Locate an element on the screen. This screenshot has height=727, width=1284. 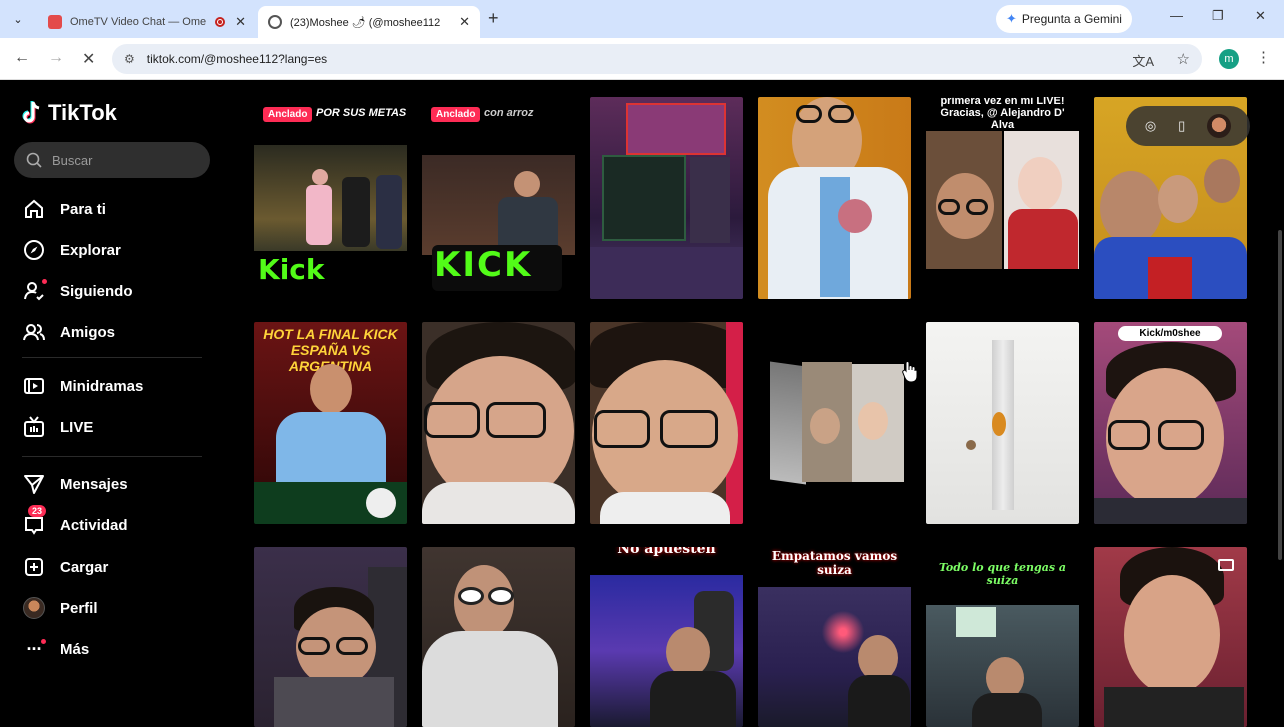
live-icon is located at coordinates (34, 427).